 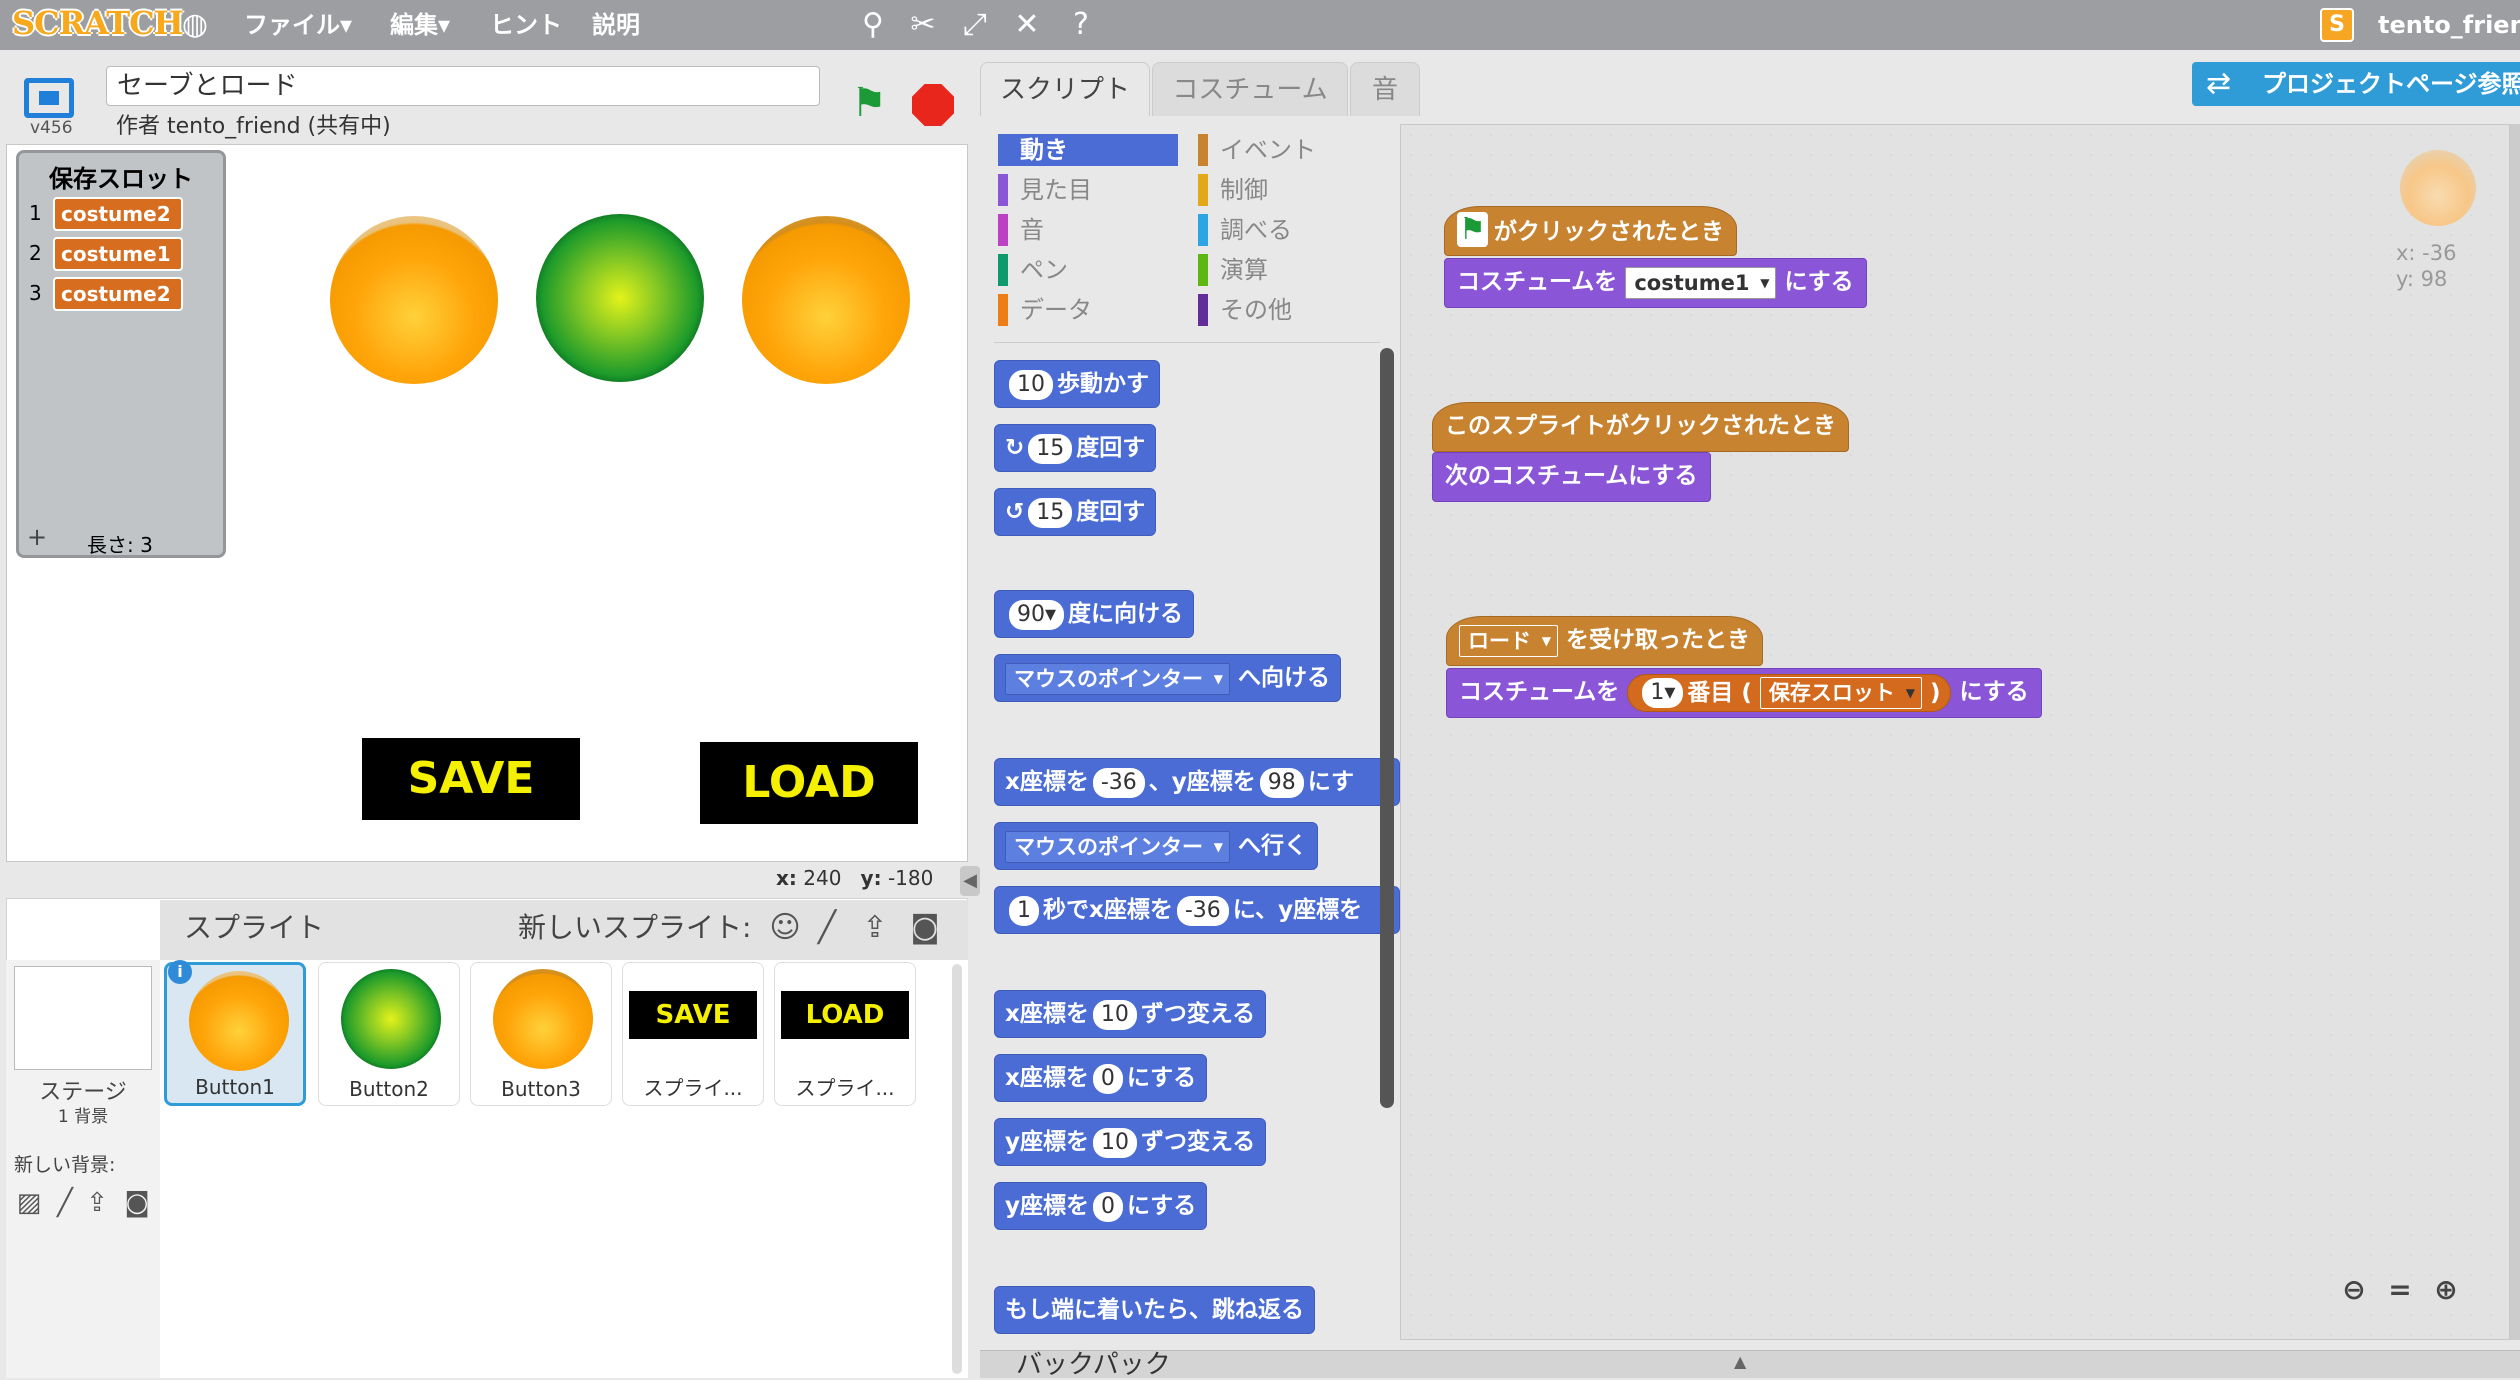 What do you see at coordinates (526, 25) in the screenshot?
I see `menu-tips: ヒント` at bounding box center [526, 25].